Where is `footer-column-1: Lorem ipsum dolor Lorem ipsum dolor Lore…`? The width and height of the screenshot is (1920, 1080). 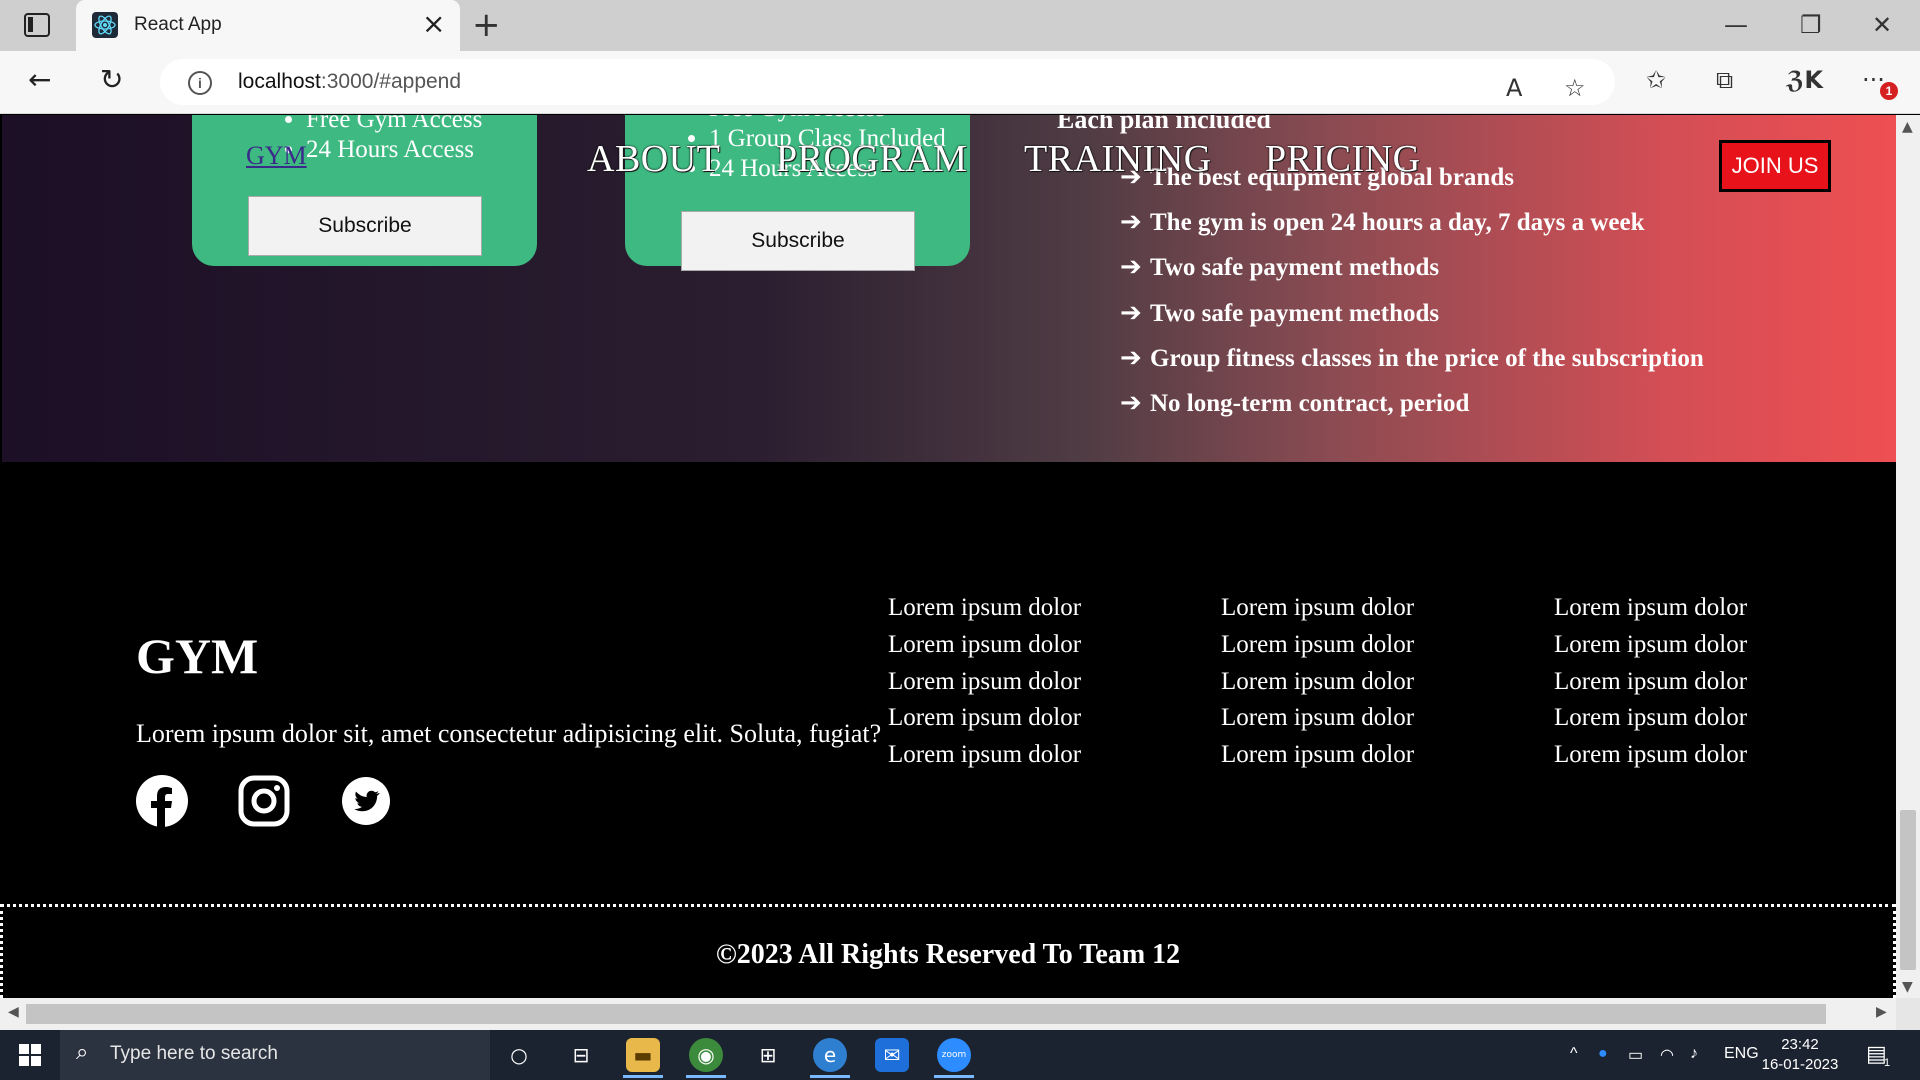 footer-column-1: Lorem ipsum dolor Lorem ipsum dolor Lore… is located at coordinates (984, 682).